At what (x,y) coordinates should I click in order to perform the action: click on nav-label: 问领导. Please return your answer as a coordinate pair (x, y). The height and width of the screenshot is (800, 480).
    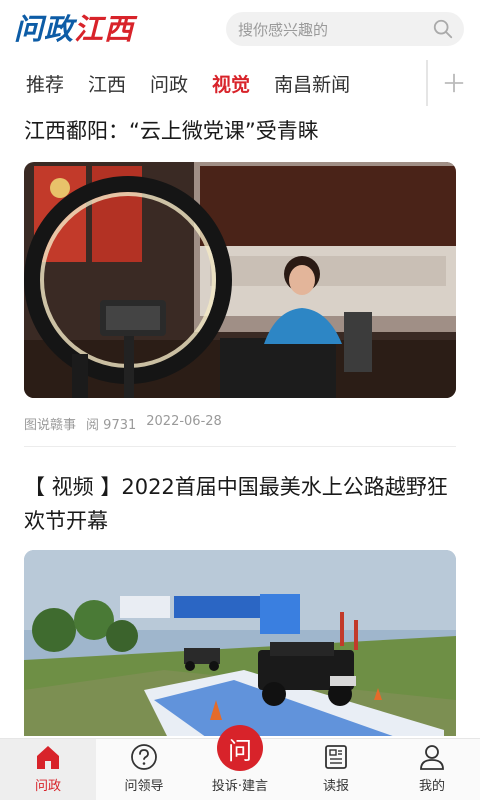
    Looking at the image, I should click on (144, 786).